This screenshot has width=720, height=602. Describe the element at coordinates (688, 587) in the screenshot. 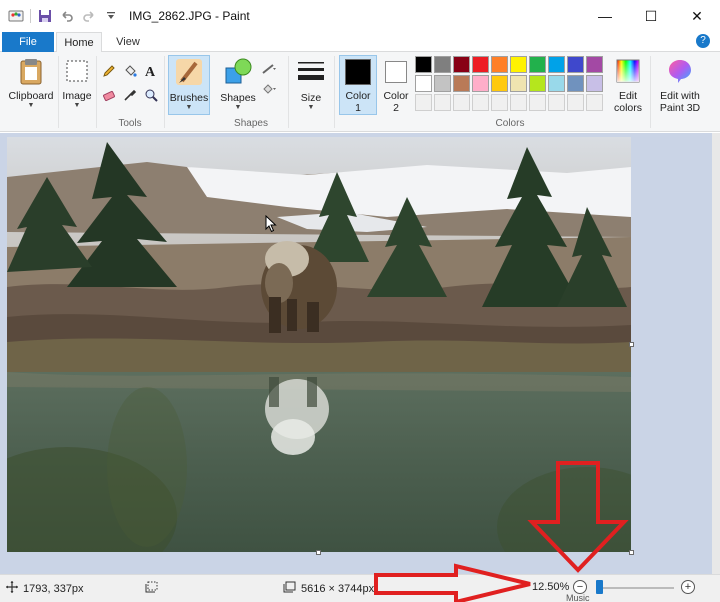

I see `zoom-in-button: +` at that location.